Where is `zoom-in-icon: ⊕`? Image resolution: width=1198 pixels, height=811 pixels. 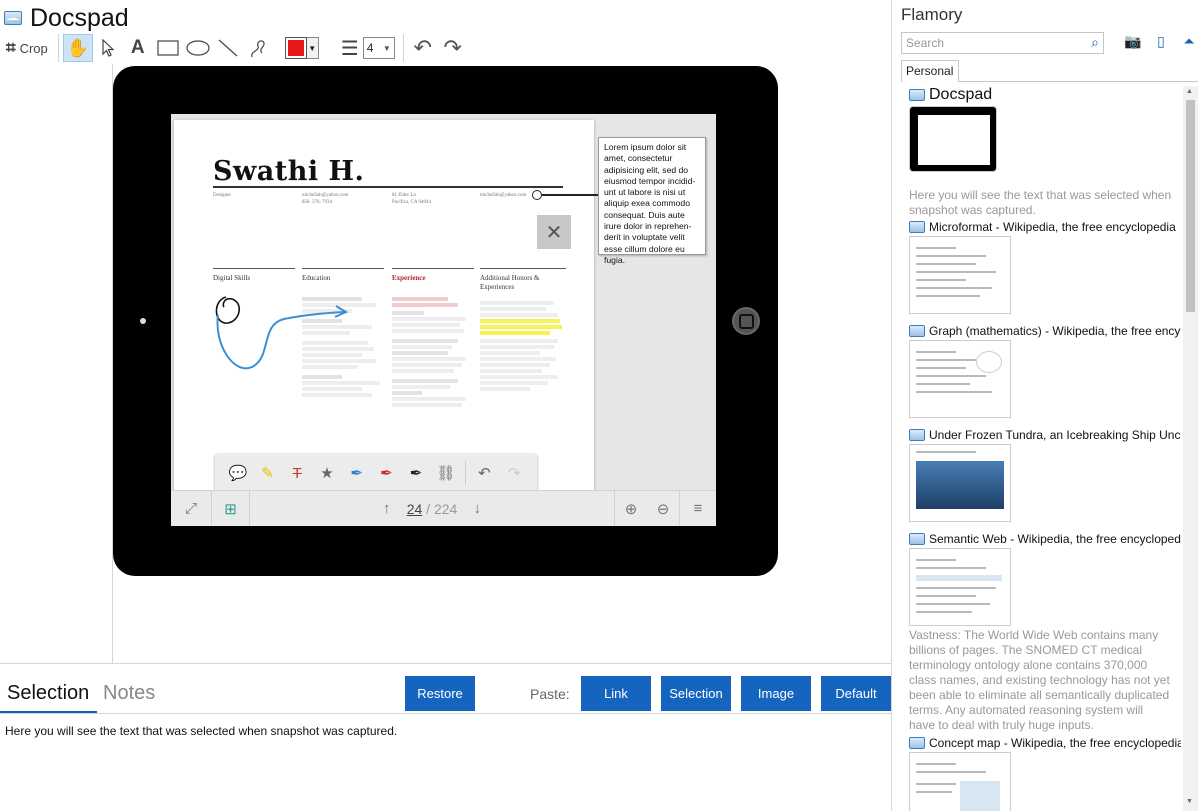 zoom-in-icon: ⊕ is located at coordinates (631, 509).